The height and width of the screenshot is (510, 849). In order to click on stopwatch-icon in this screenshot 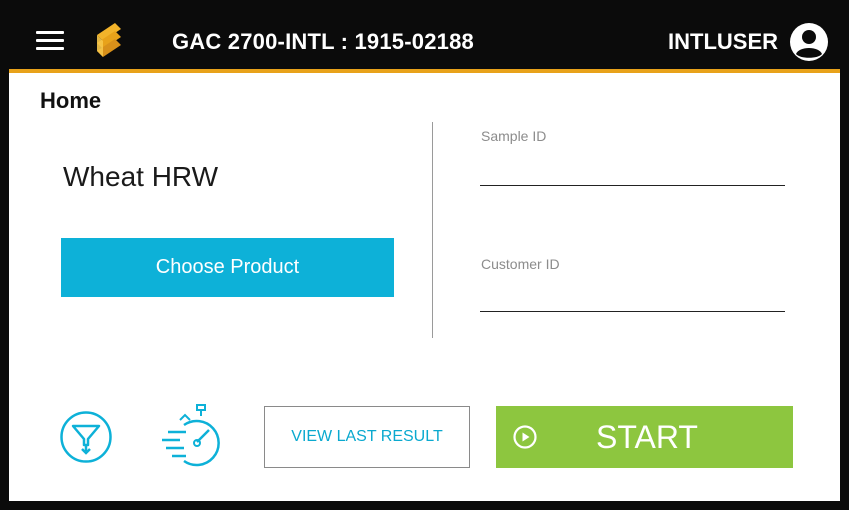, I will do `click(192, 435)`.